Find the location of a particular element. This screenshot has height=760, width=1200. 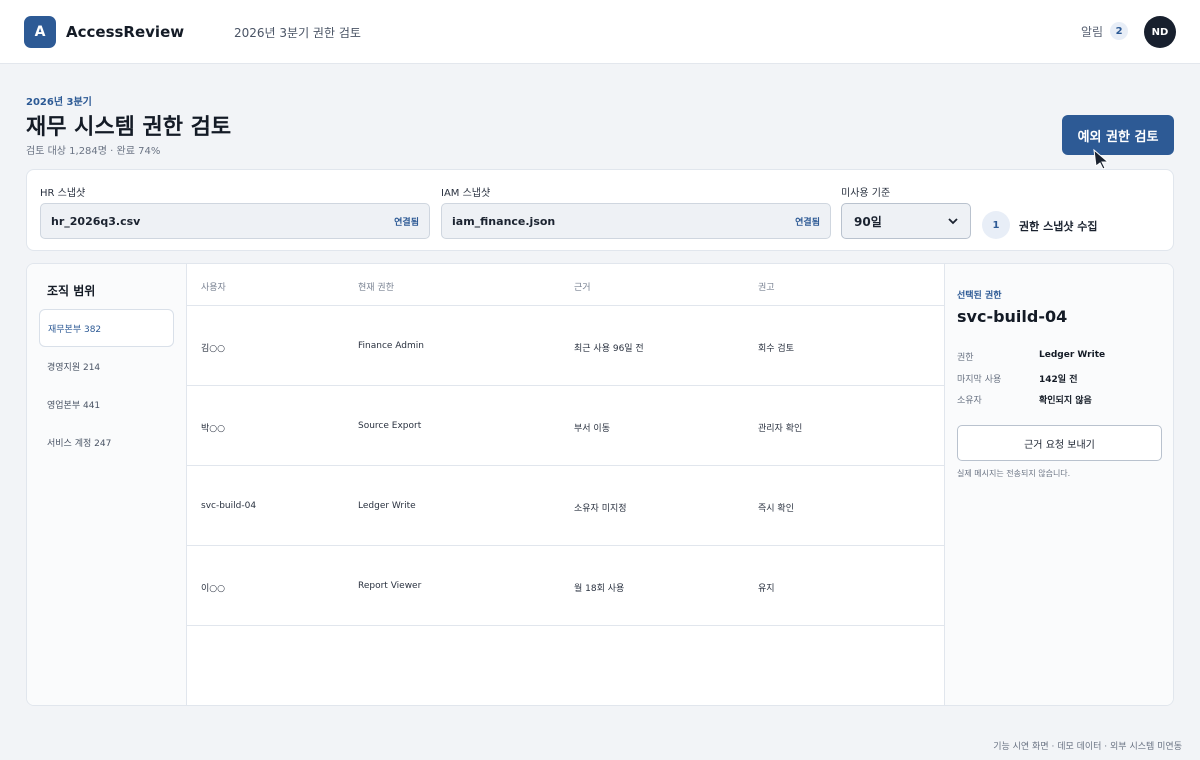

step-number-badge: 1 is located at coordinates (996, 225).